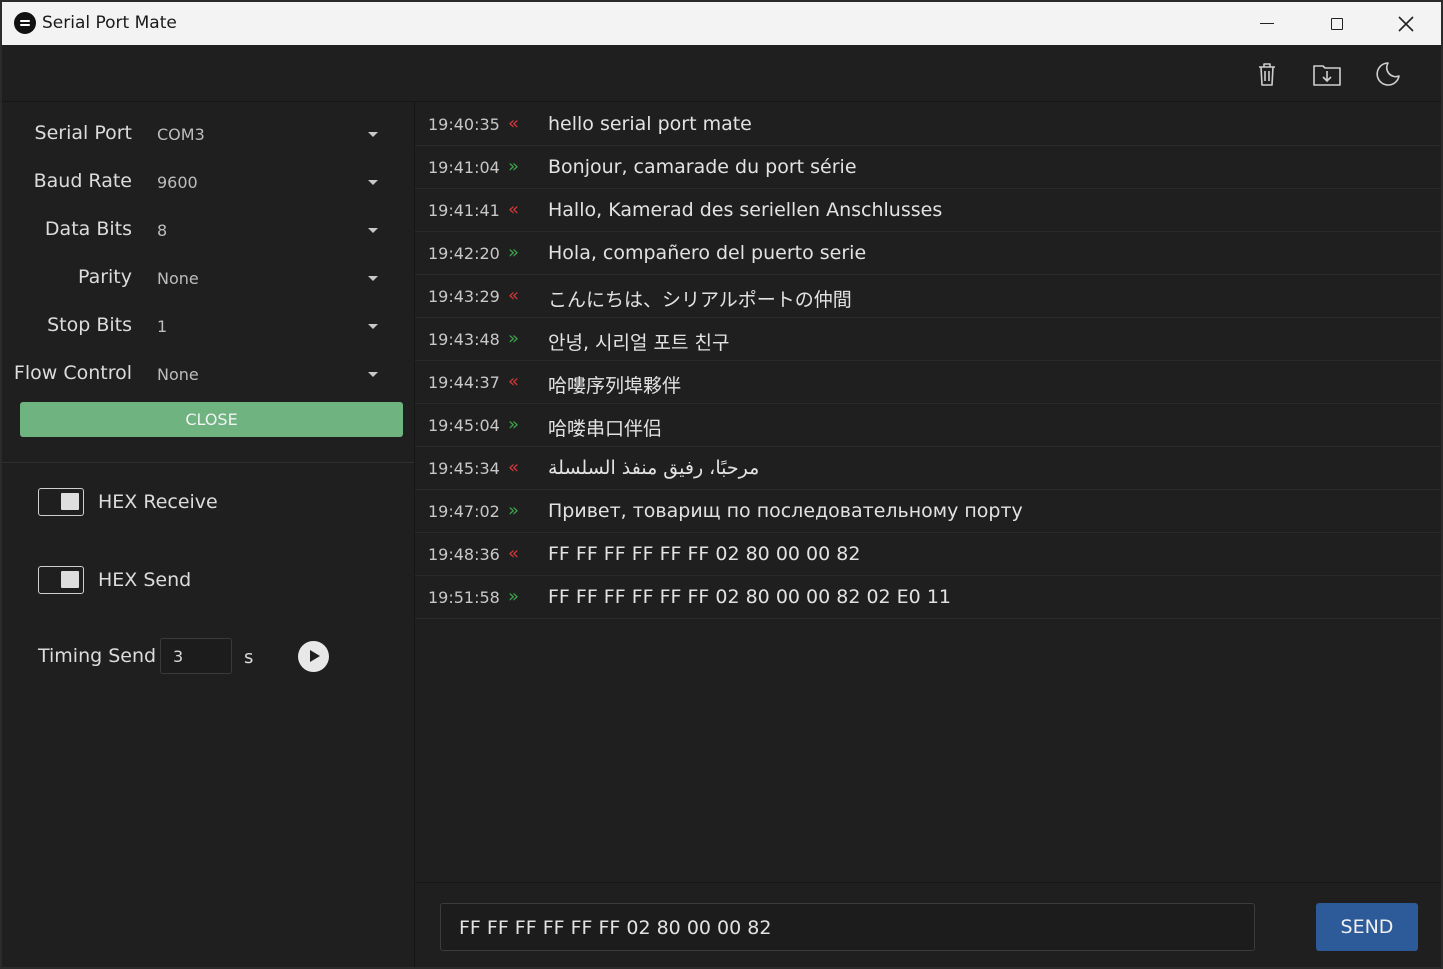  I want to click on hex-send-row: HEX Send, so click(208, 581).